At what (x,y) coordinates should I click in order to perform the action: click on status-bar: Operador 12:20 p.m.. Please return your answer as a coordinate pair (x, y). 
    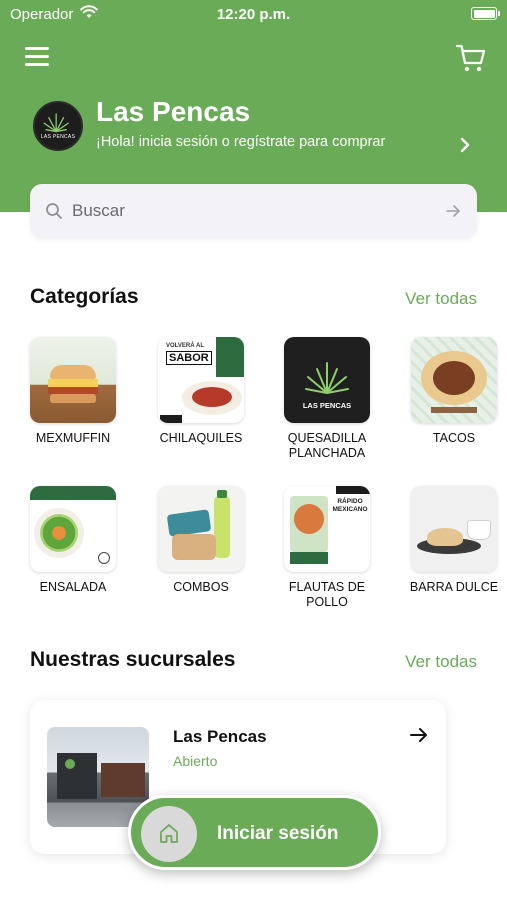
    Looking at the image, I should click on (253, 14).